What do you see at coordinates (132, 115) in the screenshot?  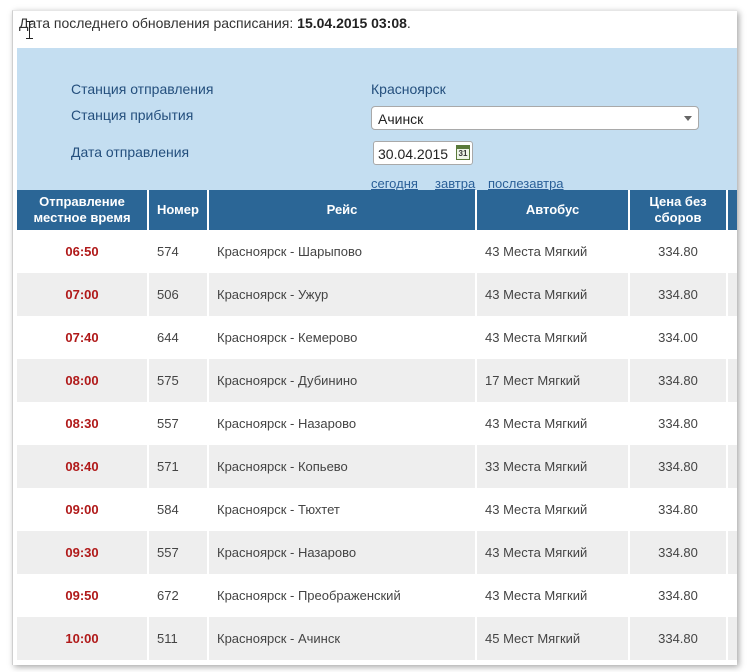 I see `arrival-station-label: Станция прибытия` at bounding box center [132, 115].